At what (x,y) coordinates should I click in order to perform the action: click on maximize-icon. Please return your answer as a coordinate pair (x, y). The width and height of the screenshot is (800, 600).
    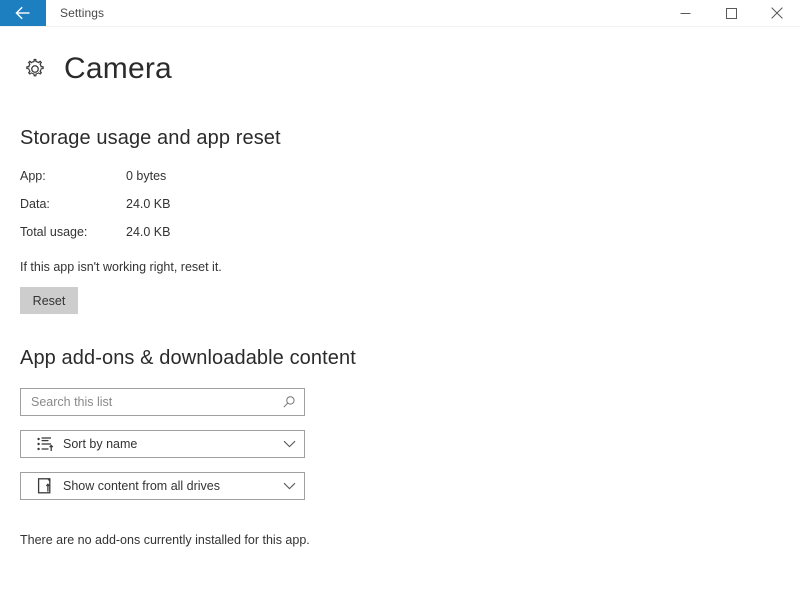
    Looking at the image, I should click on (731, 13).